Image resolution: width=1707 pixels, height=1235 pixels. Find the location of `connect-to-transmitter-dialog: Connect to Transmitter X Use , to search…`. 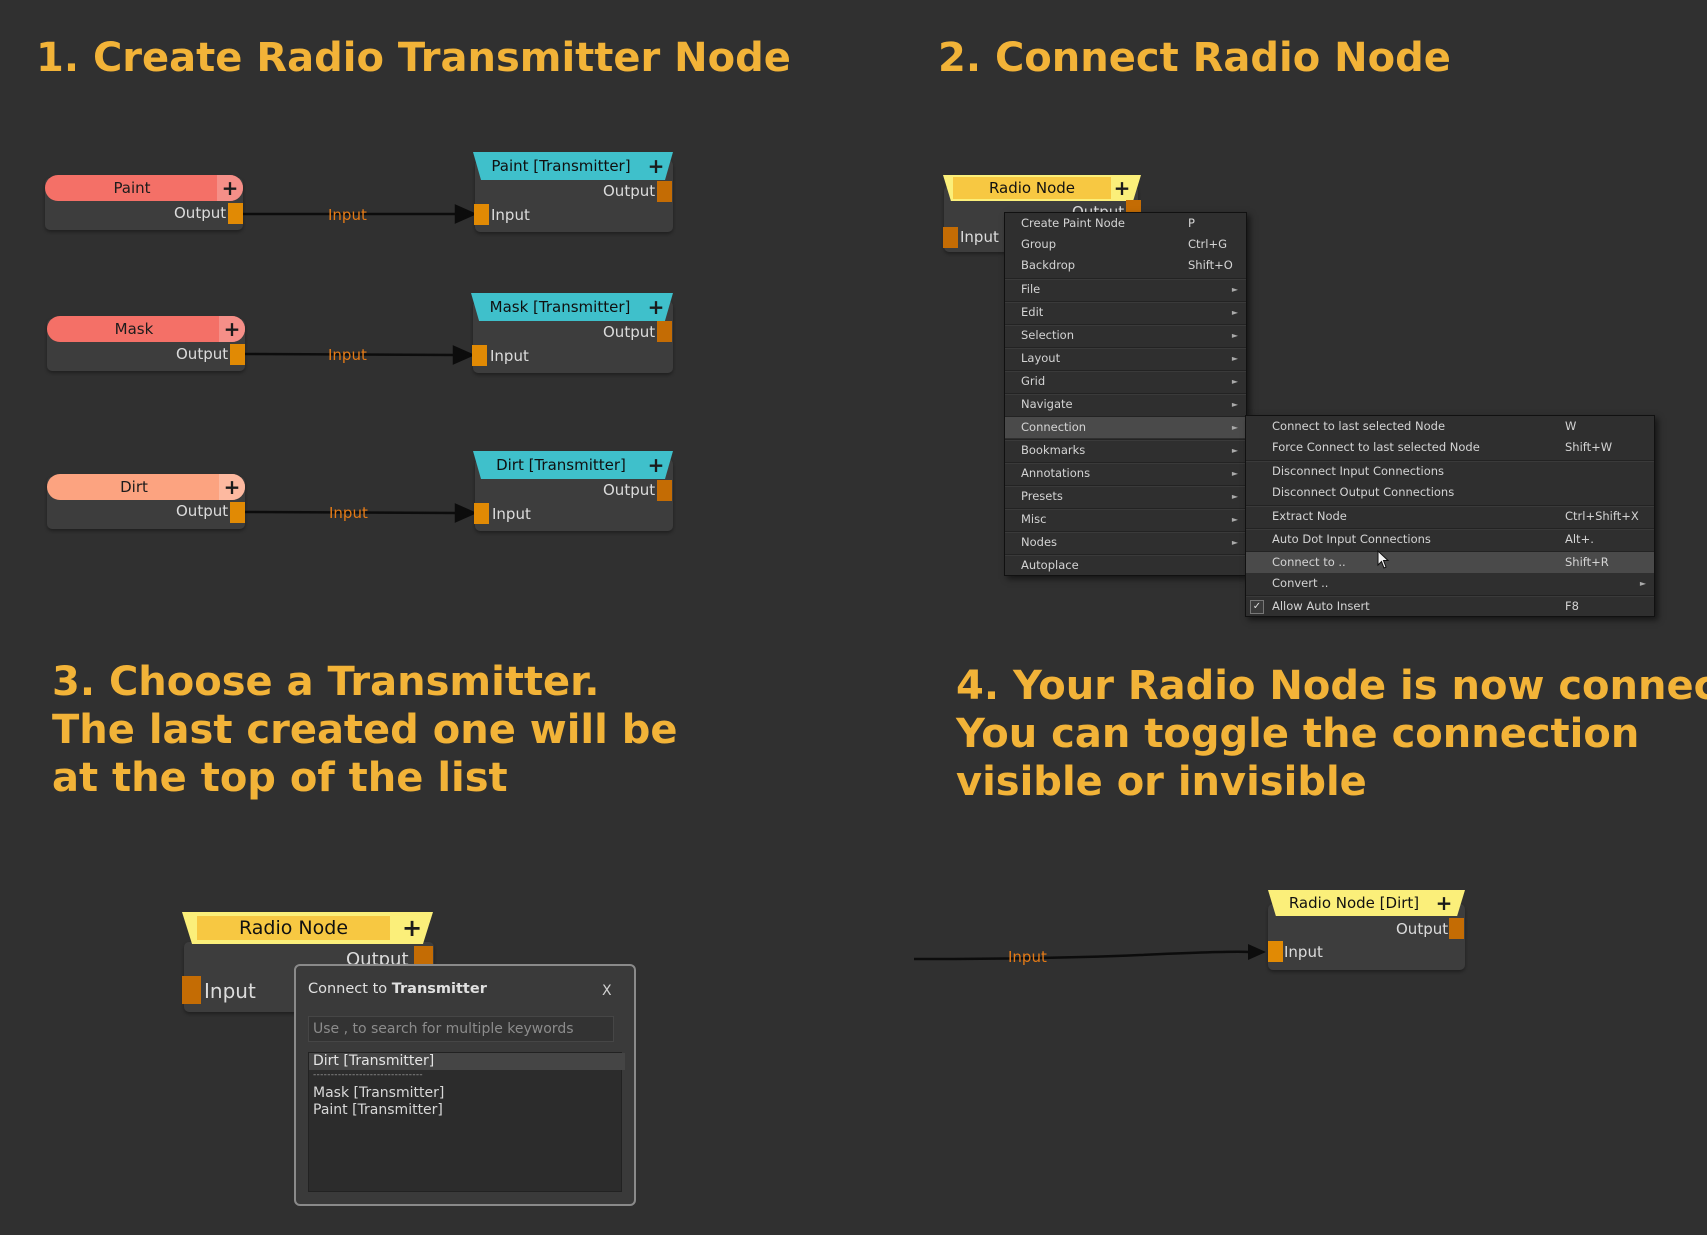

connect-to-transmitter-dialog: Connect to Transmitter X Use , to search… is located at coordinates (465, 1085).